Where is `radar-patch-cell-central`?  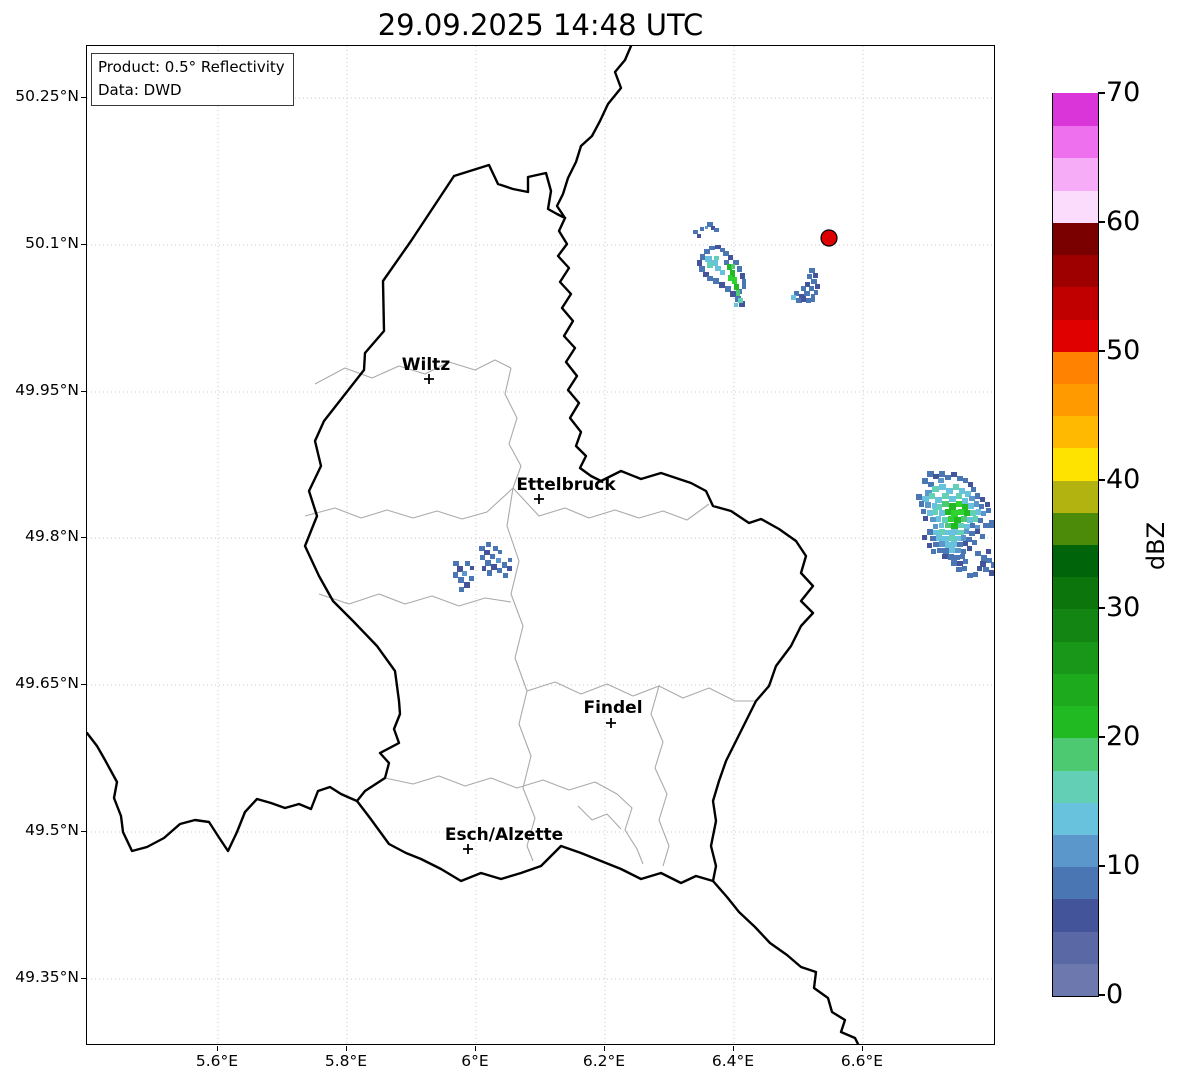 radar-patch-cell-central is located at coordinates (482, 567).